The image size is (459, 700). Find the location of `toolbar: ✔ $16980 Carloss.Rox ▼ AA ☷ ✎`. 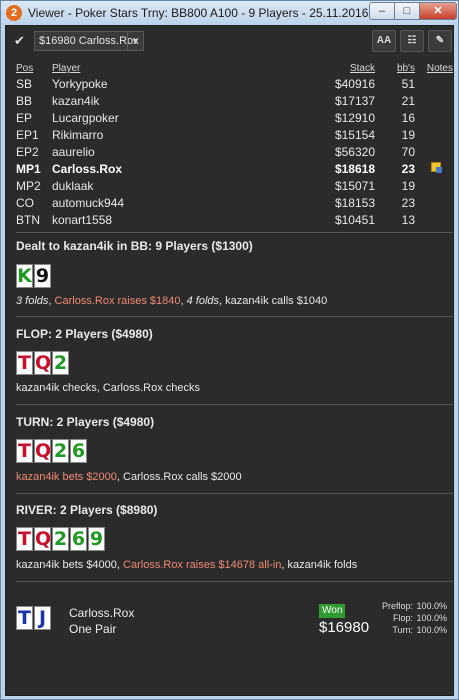

toolbar: ✔ $16980 Carloss.Rox ▼ AA ☷ ✎ is located at coordinates (230, 41).